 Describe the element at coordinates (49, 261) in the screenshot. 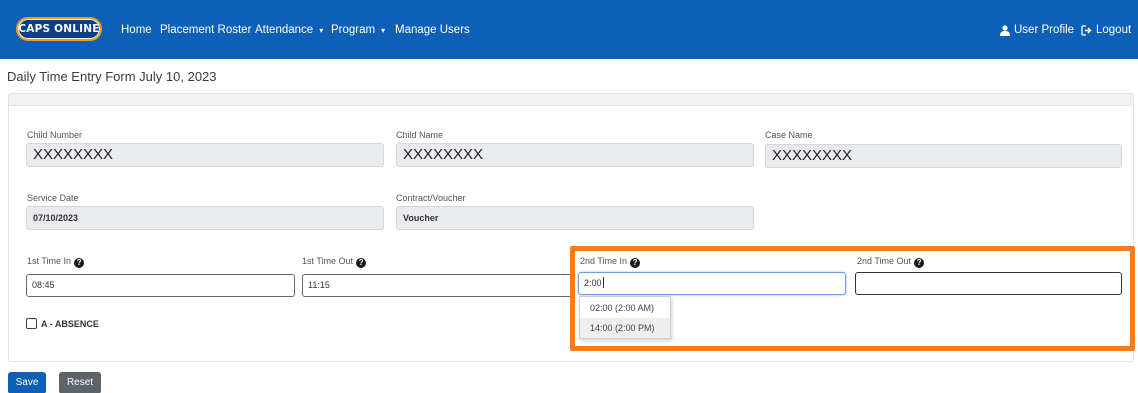

I see `first-time-in-label-text: 1st Time In` at that location.